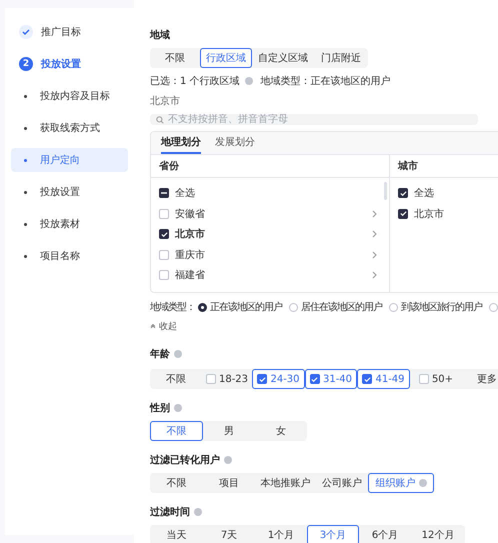 This screenshot has width=498, height=543. Describe the element at coordinates (163, 326) in the screenshot. I see `collapse-link: 收起` at that location.